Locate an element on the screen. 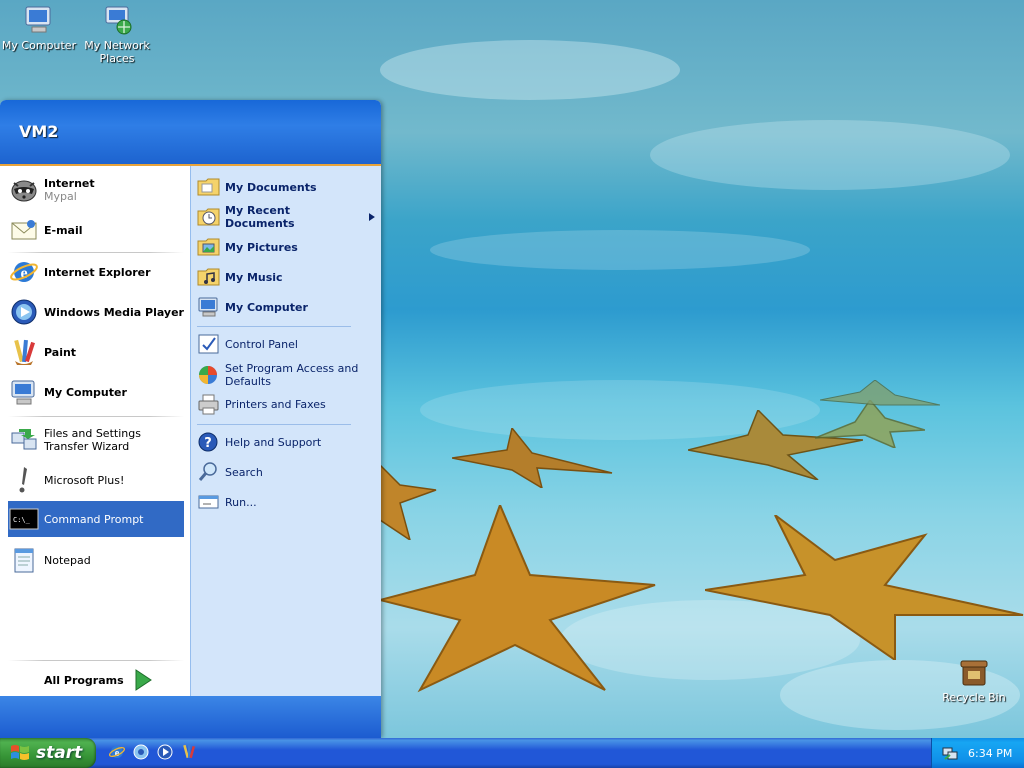 Image resolution: width=1024 pixels, height=768 pixels. start-item-my-recent-documents: My Recent Documents is located at coordinates (286, 217).